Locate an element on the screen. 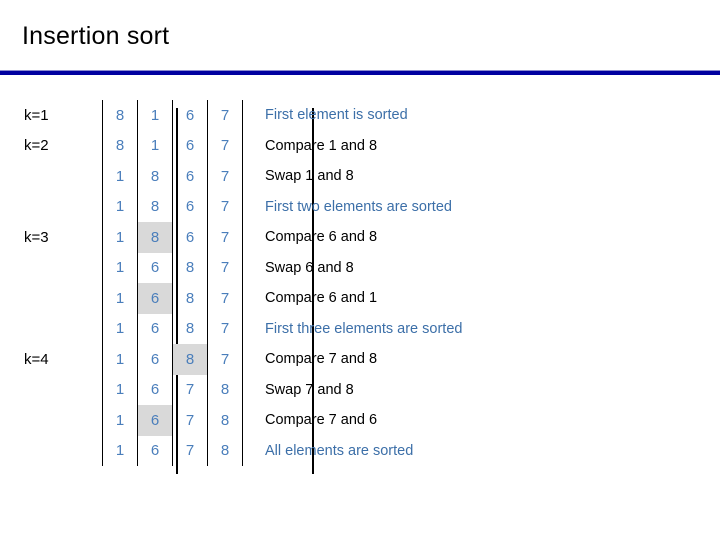 The height and width of the screenshot is (540, 720). title-divider is located at coordinates (360, 72).